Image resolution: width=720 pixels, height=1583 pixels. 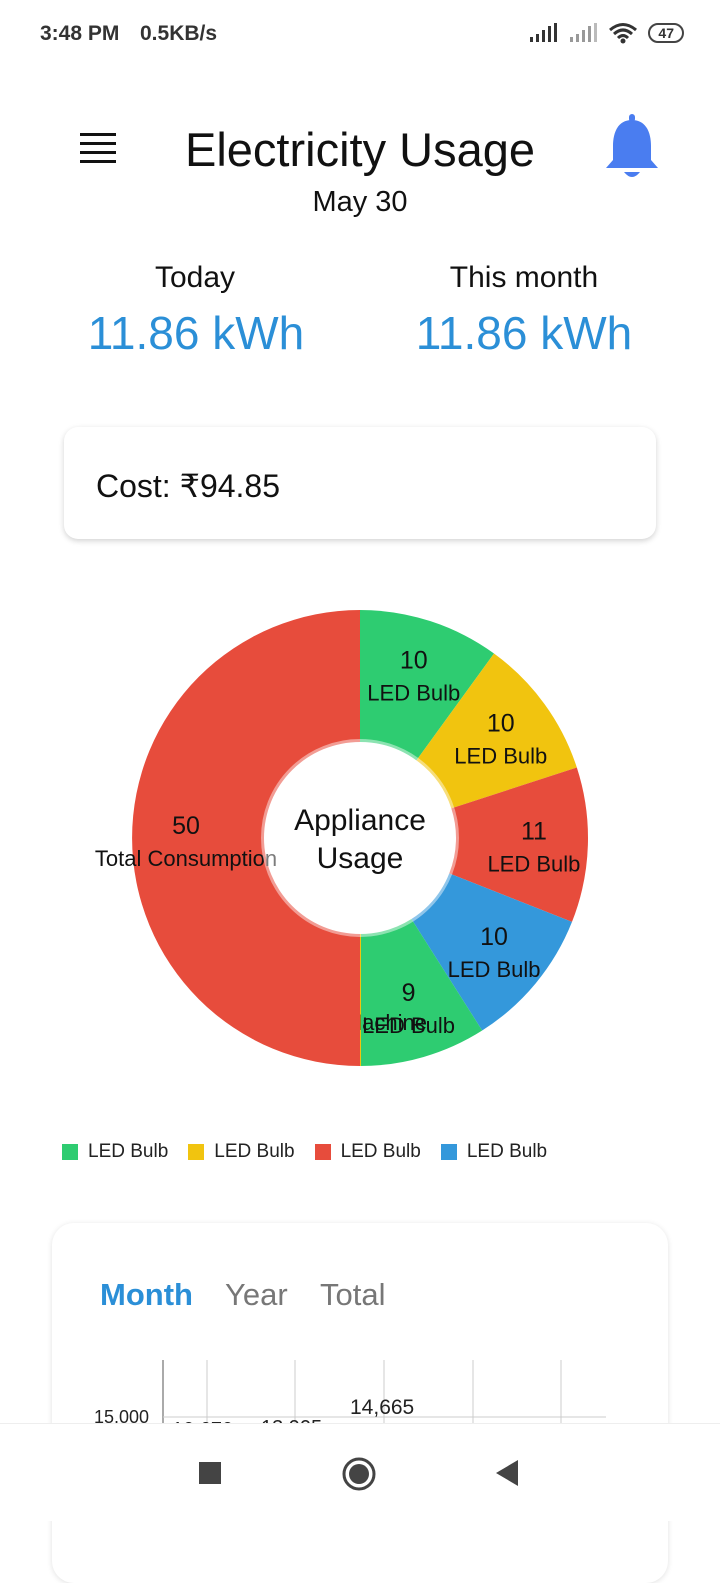 What do you see at coordinates (409, 993) in the screenshot?
I see `slice-value-label: 9` at bounding box center [409, 993].